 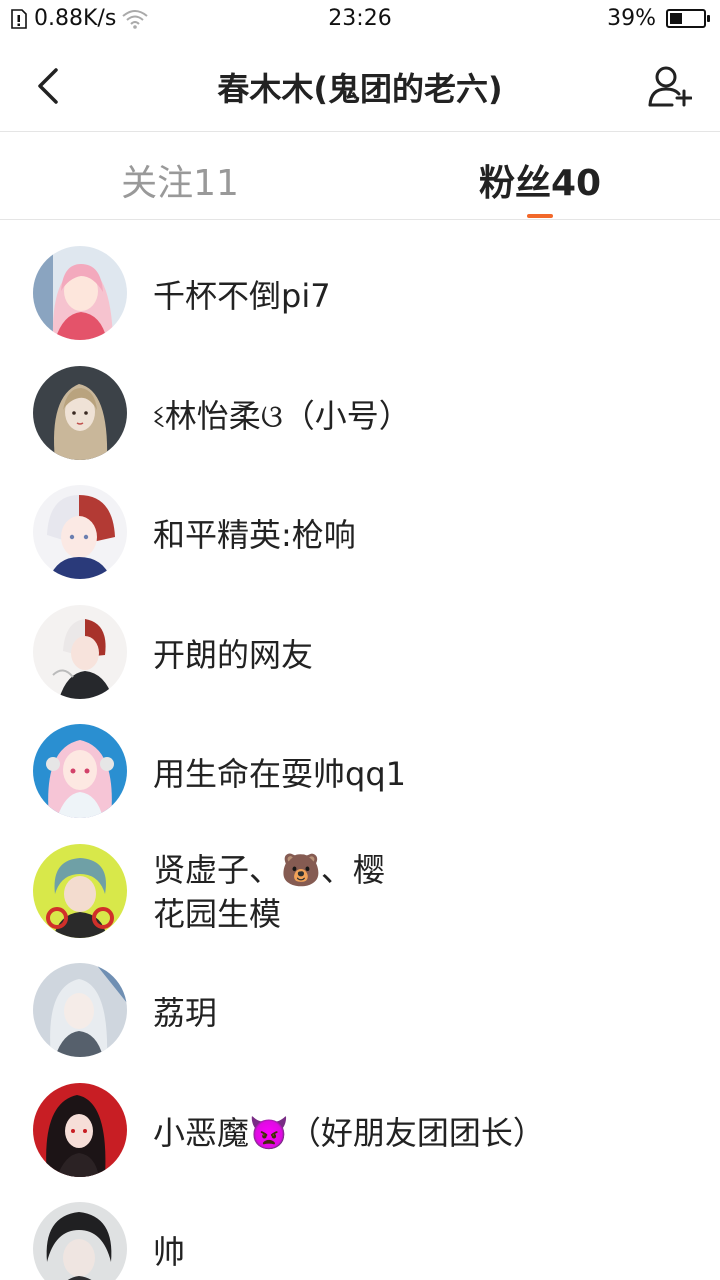 I want to click on battery-fill, so click(x=676, y=18).